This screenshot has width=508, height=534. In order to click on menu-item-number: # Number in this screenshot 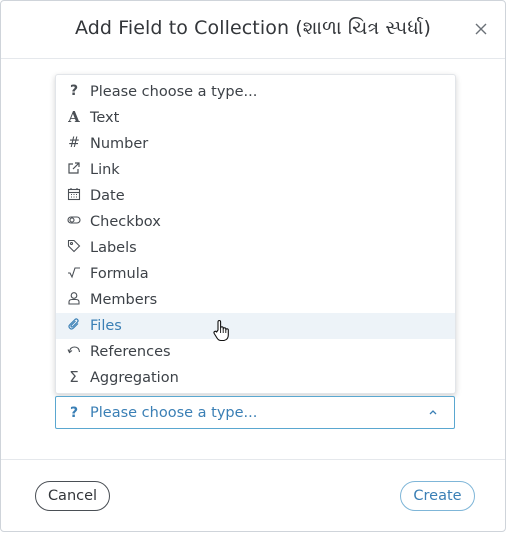, I will do `click(255, 144)`.